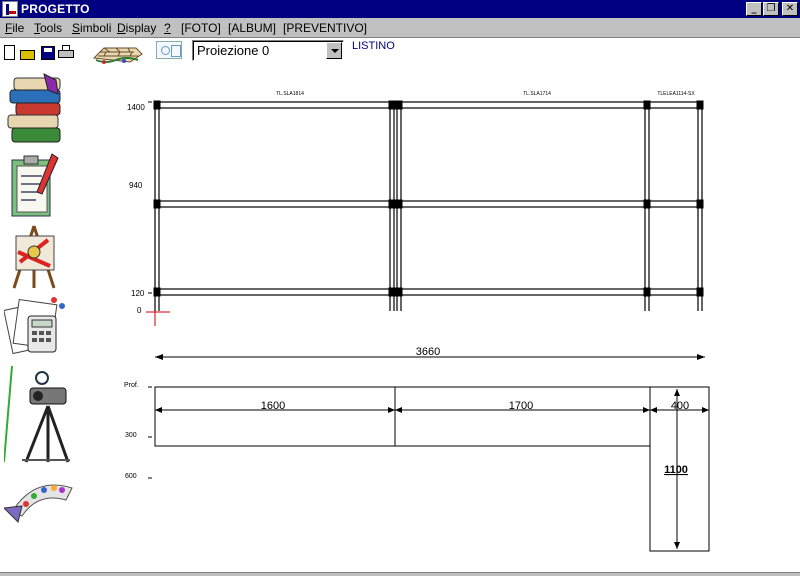  What do you see at coordinates (55, 9) in the screenshot?
I see `window-title: PROGETTO` at bounding box center [55, 9].